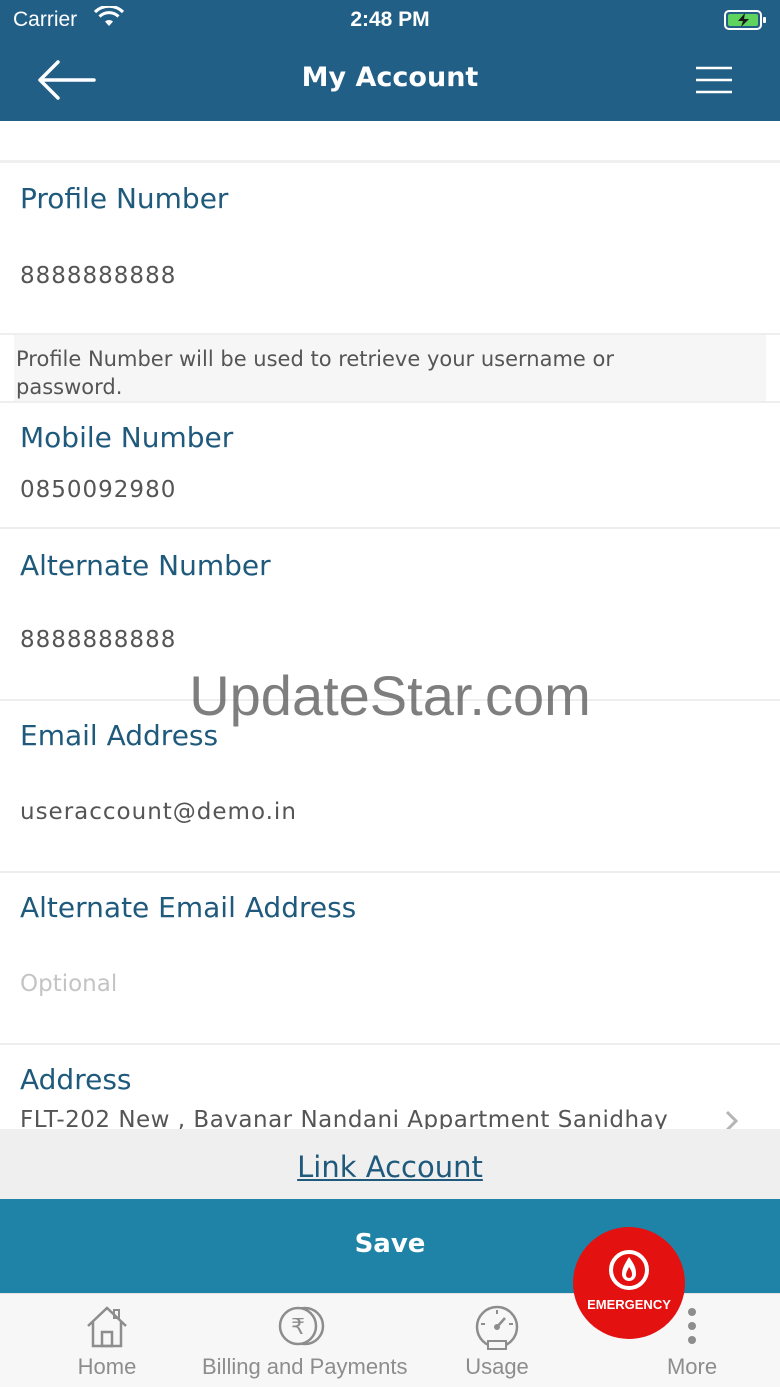 This screenshot has width=780, height=1387. I want to click on link-account-link: Link Account, so click(390, 1167).